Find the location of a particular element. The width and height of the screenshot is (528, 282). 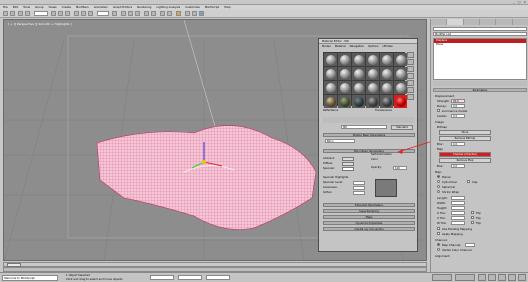

link-icon is located at coordinates (20, 13).